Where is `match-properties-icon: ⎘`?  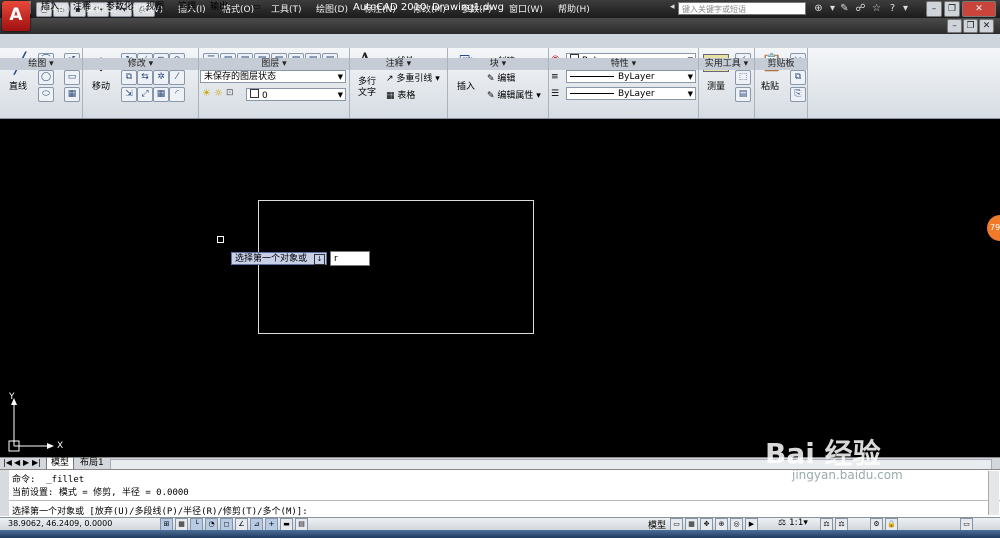 match-properties-icon: ⎘ is located at coordinates (798, 94).